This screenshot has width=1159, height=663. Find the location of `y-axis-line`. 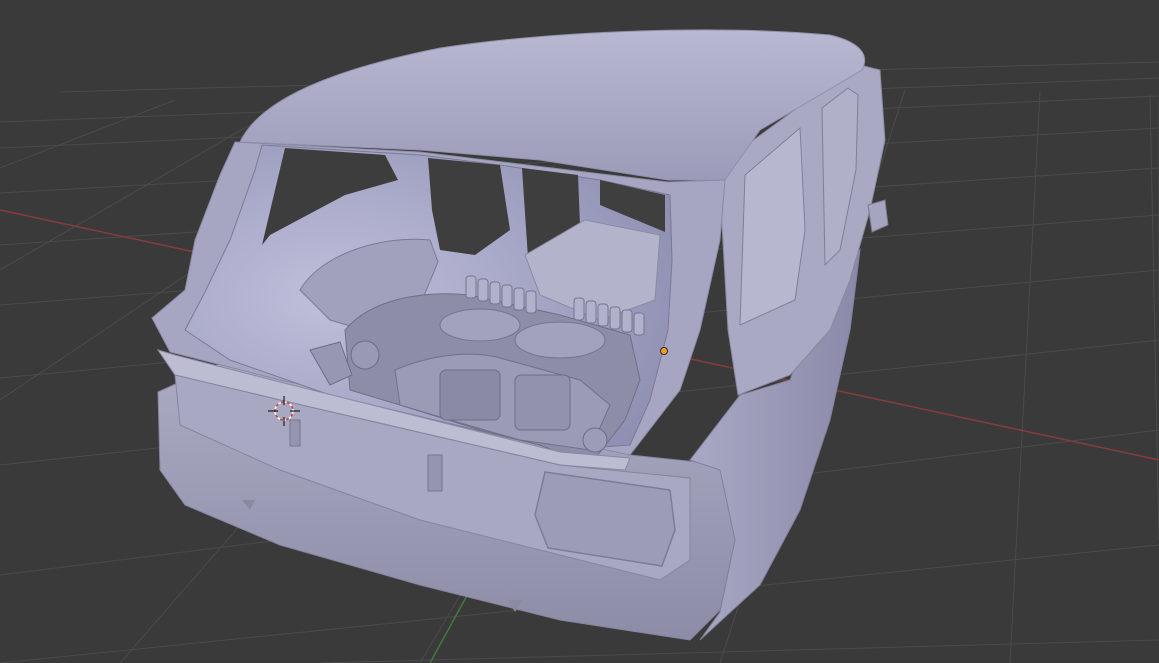

y-axis-line is located at coordinates (450, 626).